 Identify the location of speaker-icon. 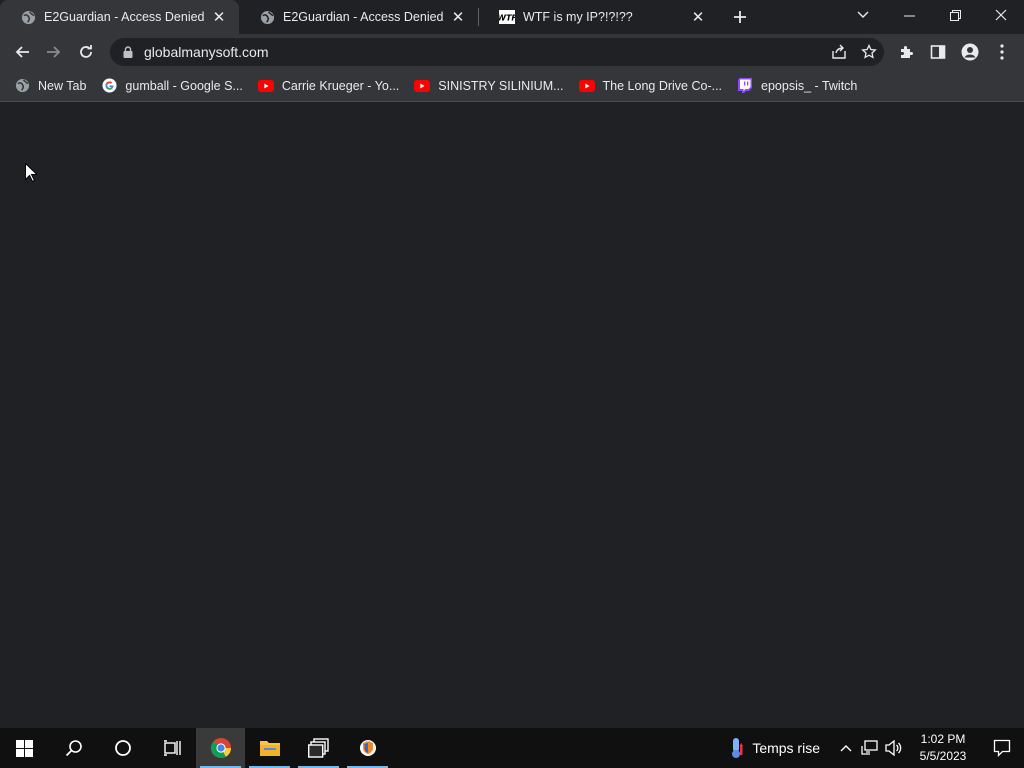
(893, 748).